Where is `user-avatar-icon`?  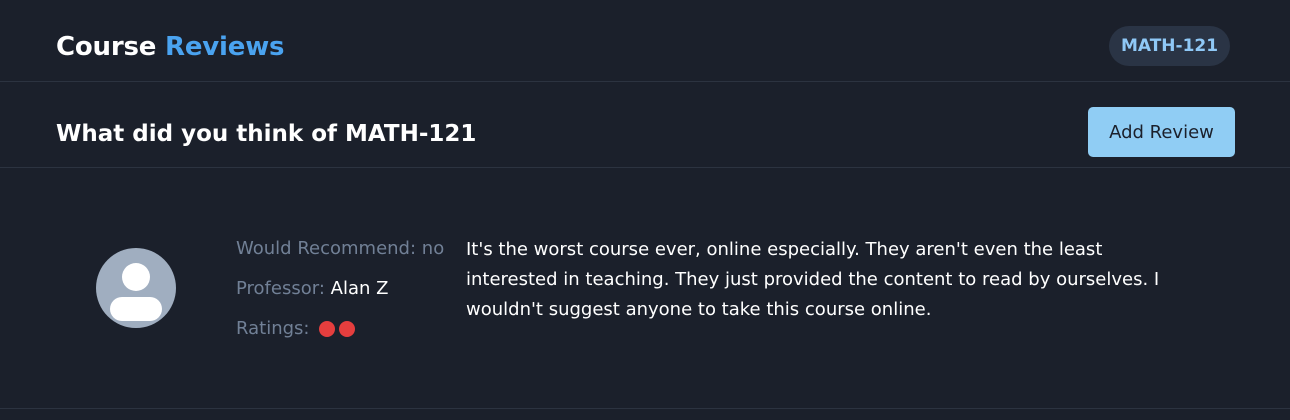
user-avatar-icon is located at coordinates (136, 288).